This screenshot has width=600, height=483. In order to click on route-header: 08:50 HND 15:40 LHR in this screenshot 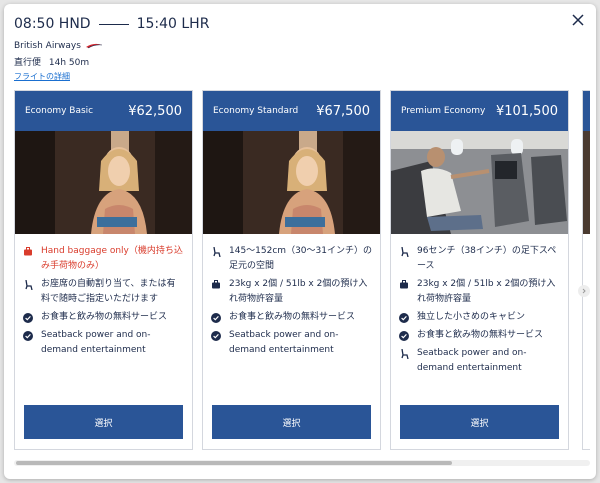, I will do `click(111, 24)`.